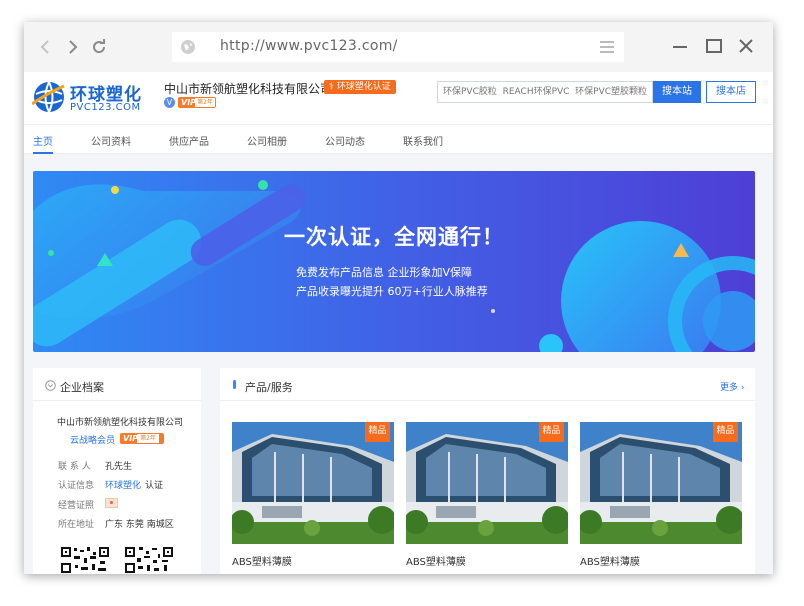 The image size is (804, 606). I want to click on globe-icon, so click(188, 47).